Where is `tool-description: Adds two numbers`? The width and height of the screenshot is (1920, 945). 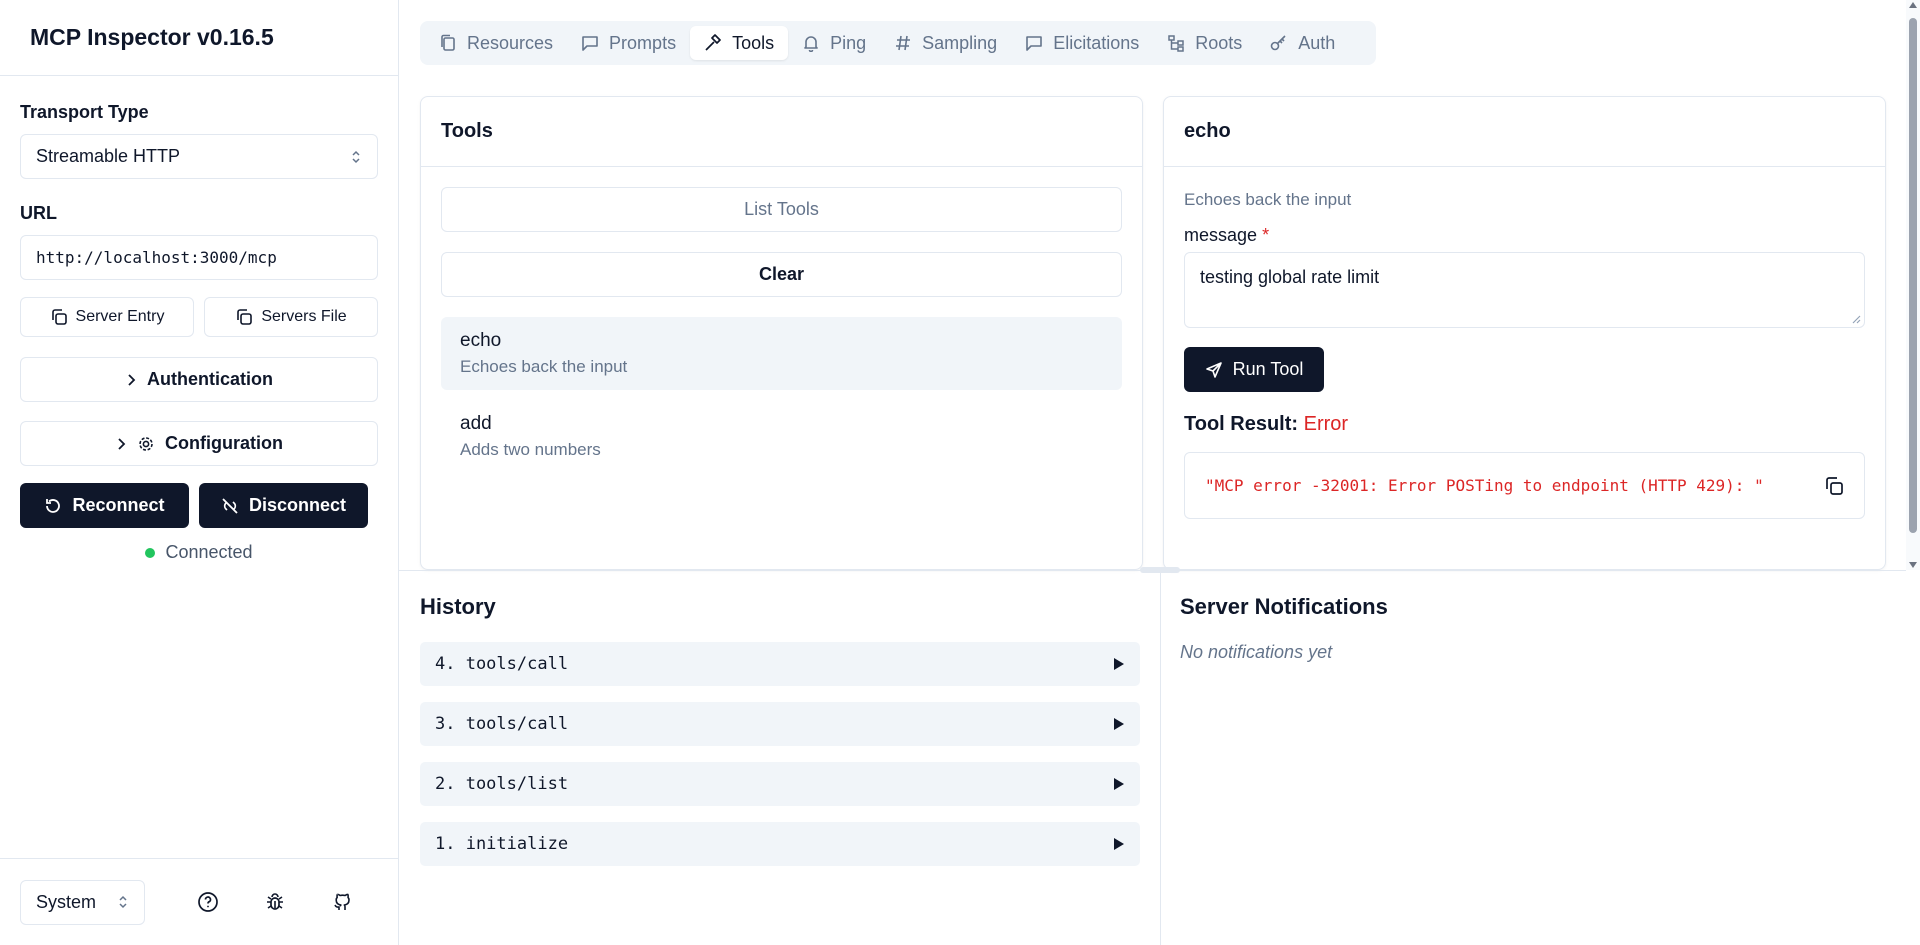
tool-description: Adds two numbers is located at coordinates (530, 449).